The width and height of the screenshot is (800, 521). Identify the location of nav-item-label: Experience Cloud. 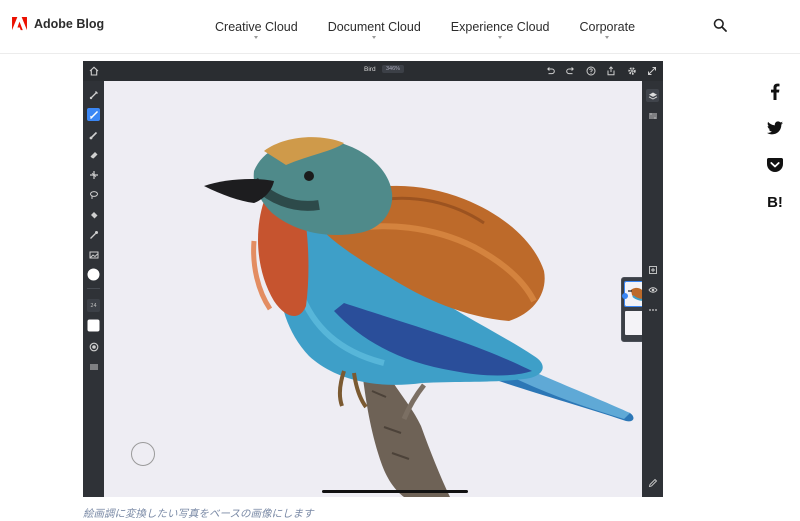
(500, 27).